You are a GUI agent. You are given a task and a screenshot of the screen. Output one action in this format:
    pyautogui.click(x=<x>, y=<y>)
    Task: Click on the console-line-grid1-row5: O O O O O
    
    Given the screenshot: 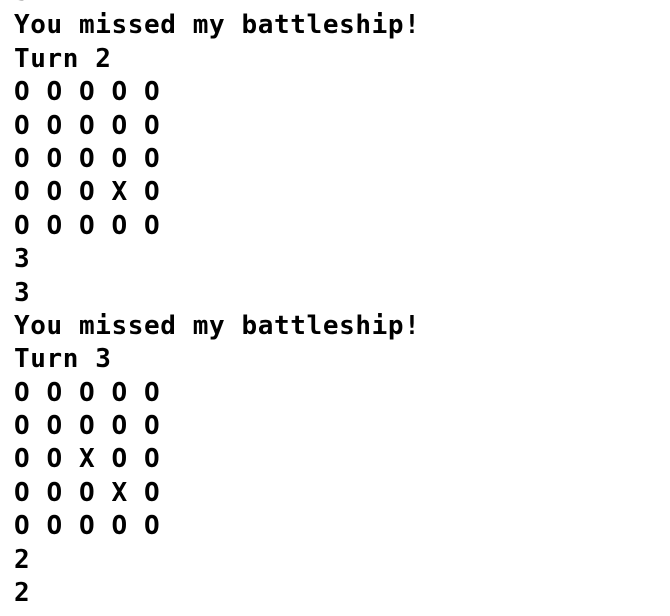 What is the action you would take?
    pyautogui.click(x=87, y=225)
    